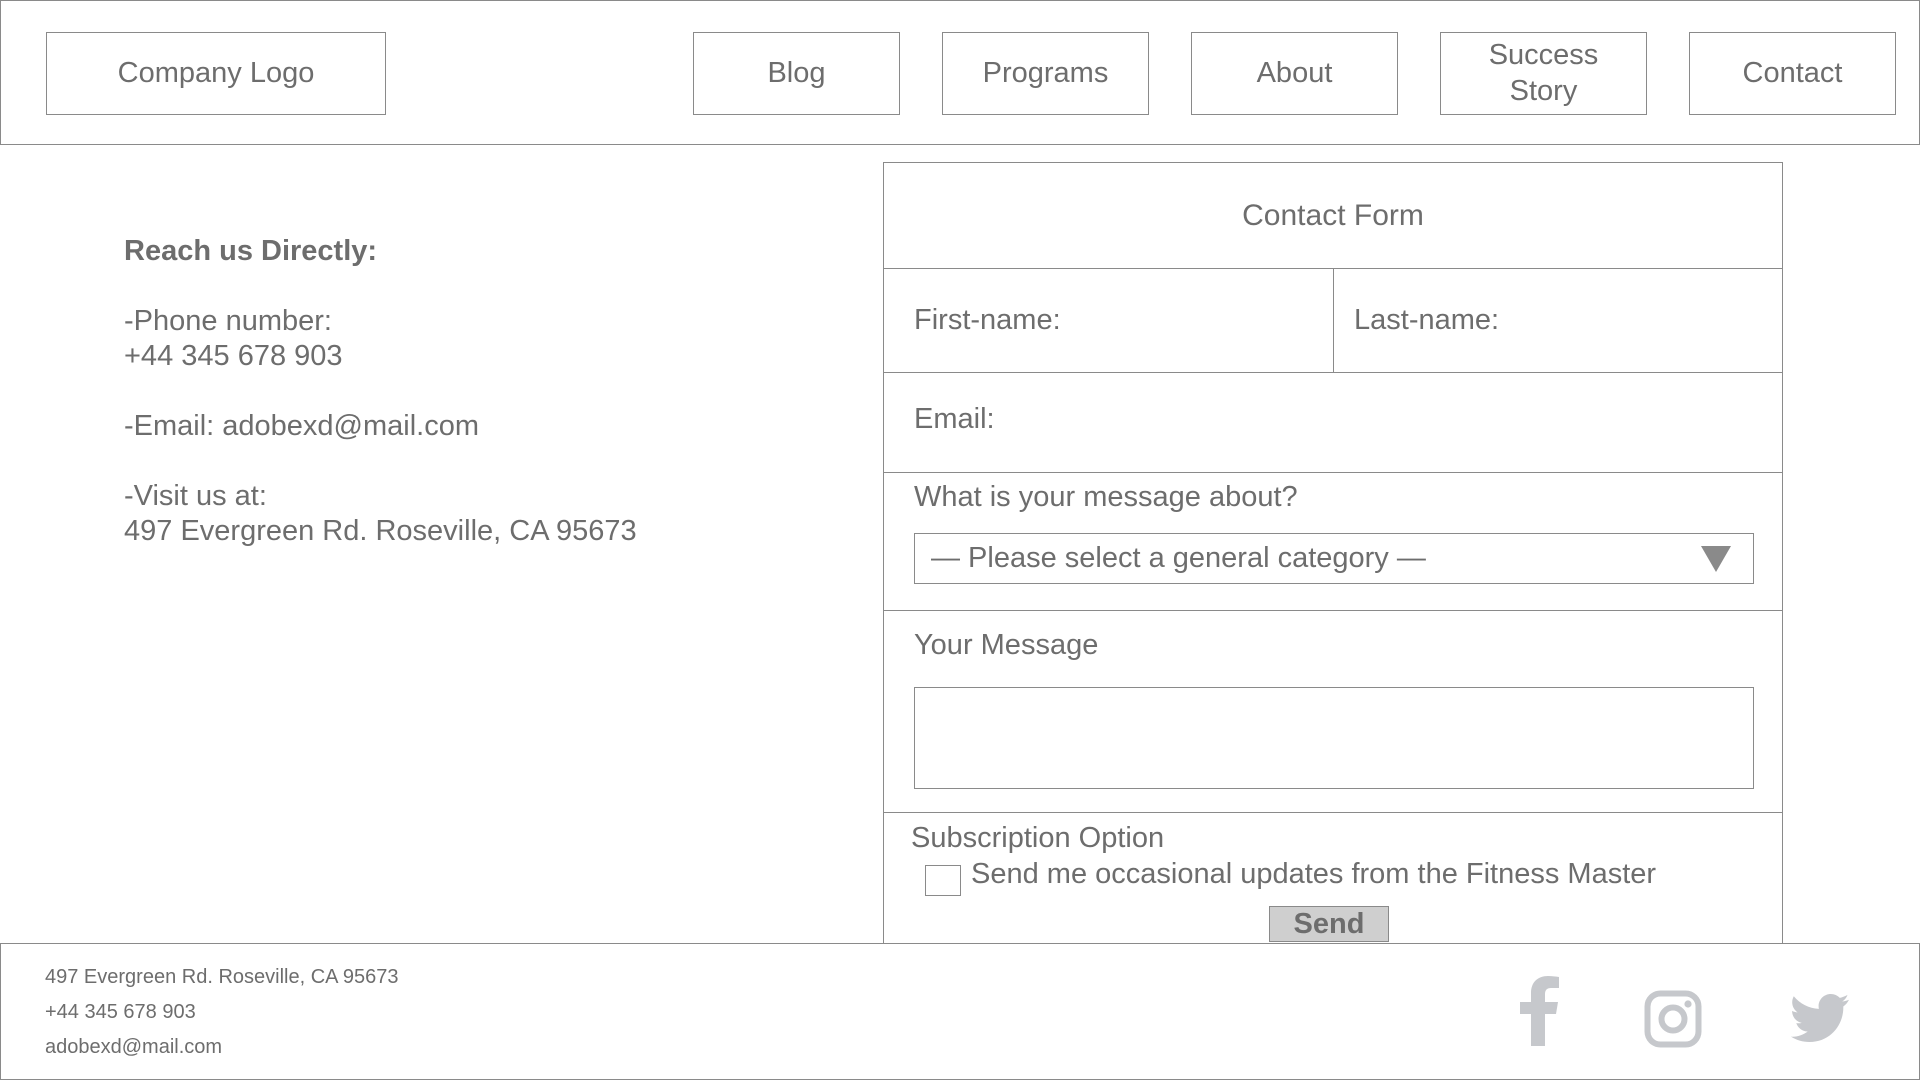  What do you see at coordinates (120, 1012) in the screenshot?
I see `footer-phone: +44 345 678 903` at bounding box center [120, 1012].